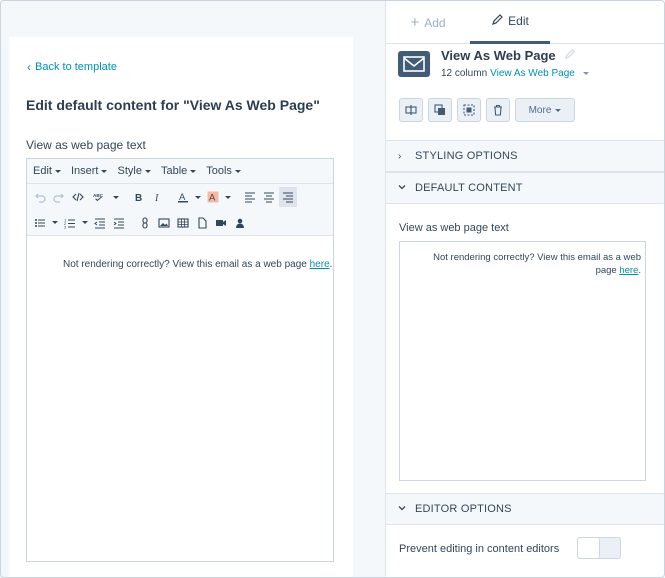  I want to click on menu-style: Style, so click(134, 171).